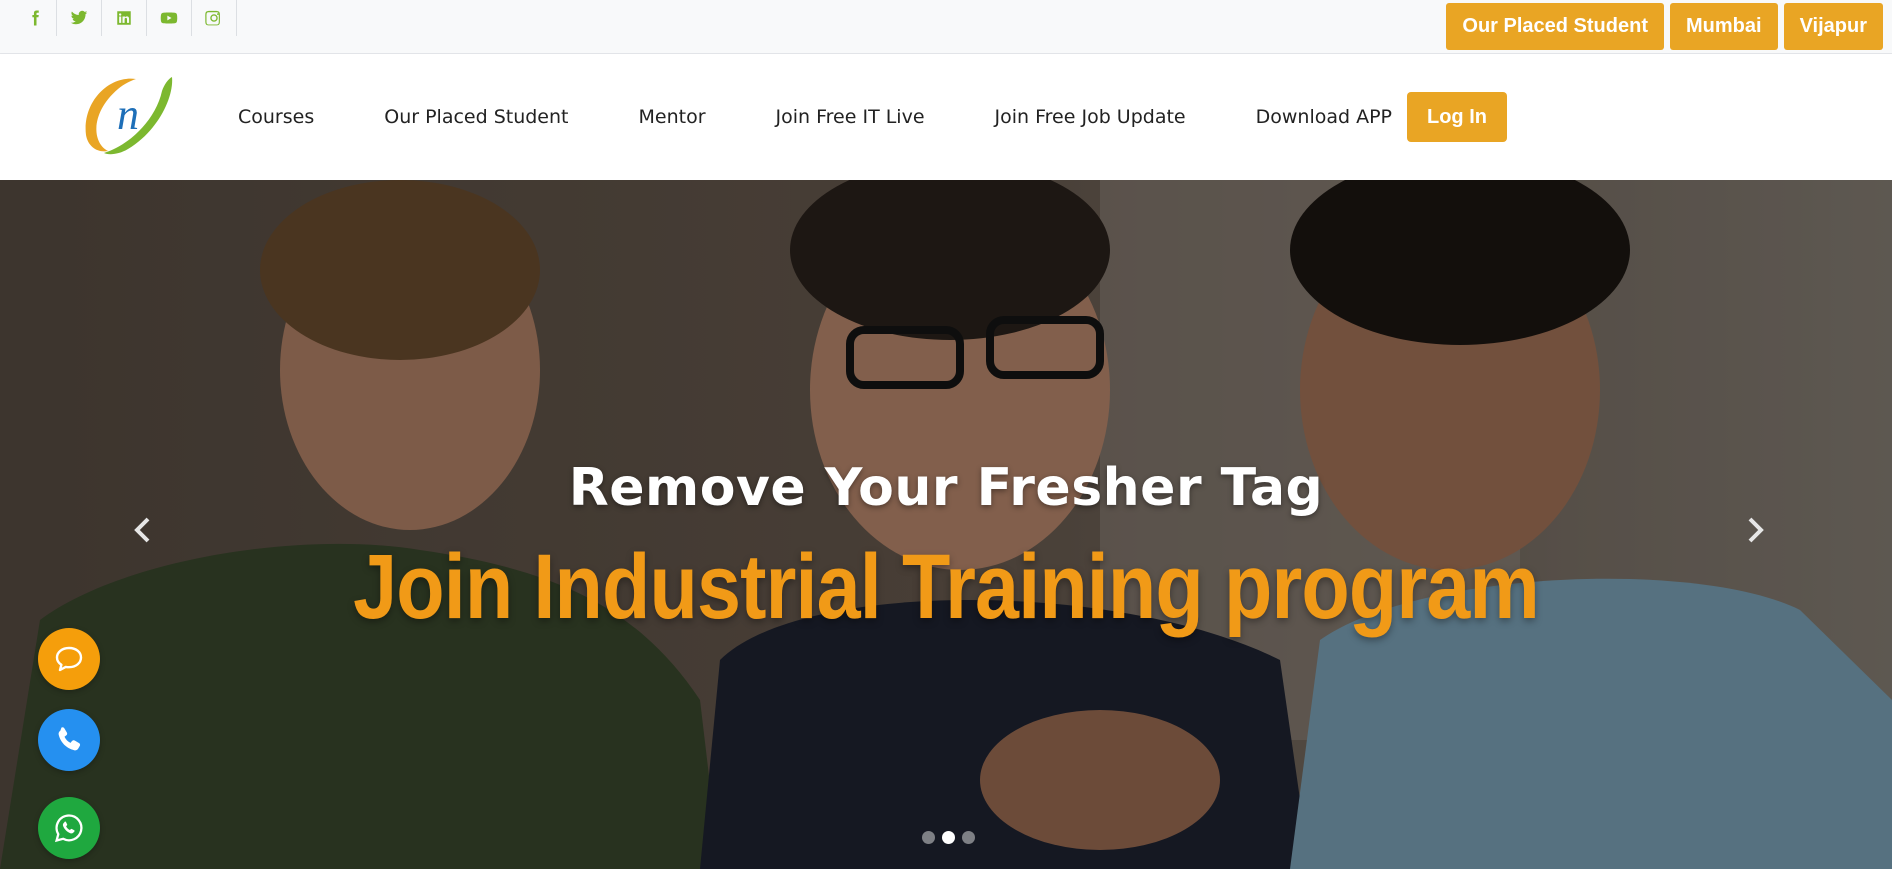  What do you see at coordinates (1457, 117) in the screenshot?
I see `login-button: Log In` at bounding box center [1457, 117].